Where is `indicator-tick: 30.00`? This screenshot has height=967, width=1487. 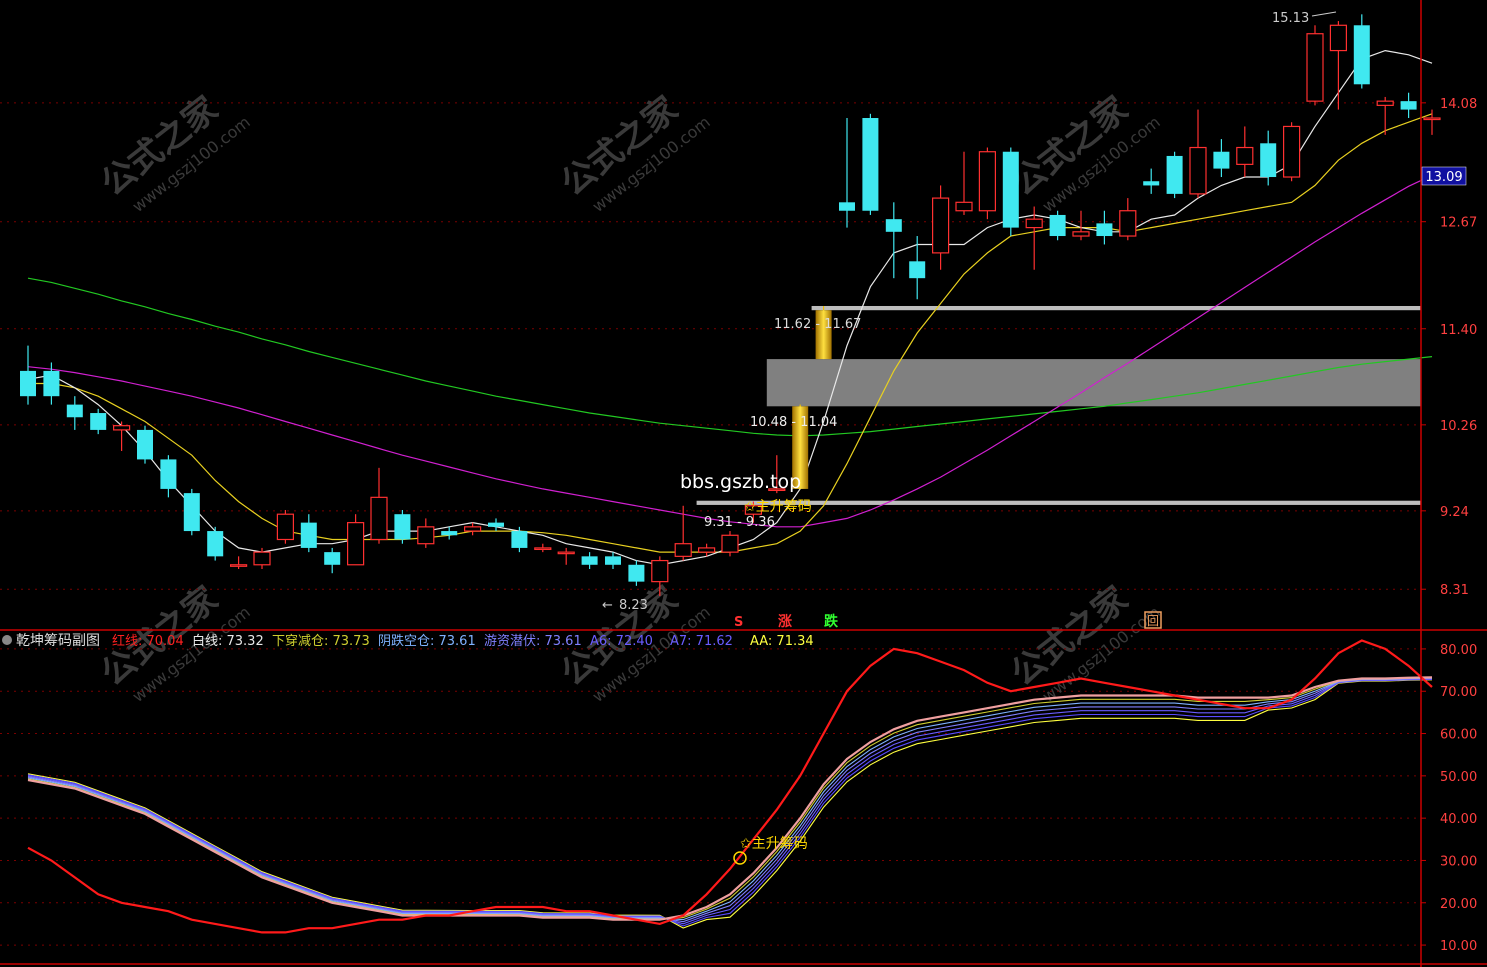 indicator-tick: 30.00 is located at coordinates (1458, 861).